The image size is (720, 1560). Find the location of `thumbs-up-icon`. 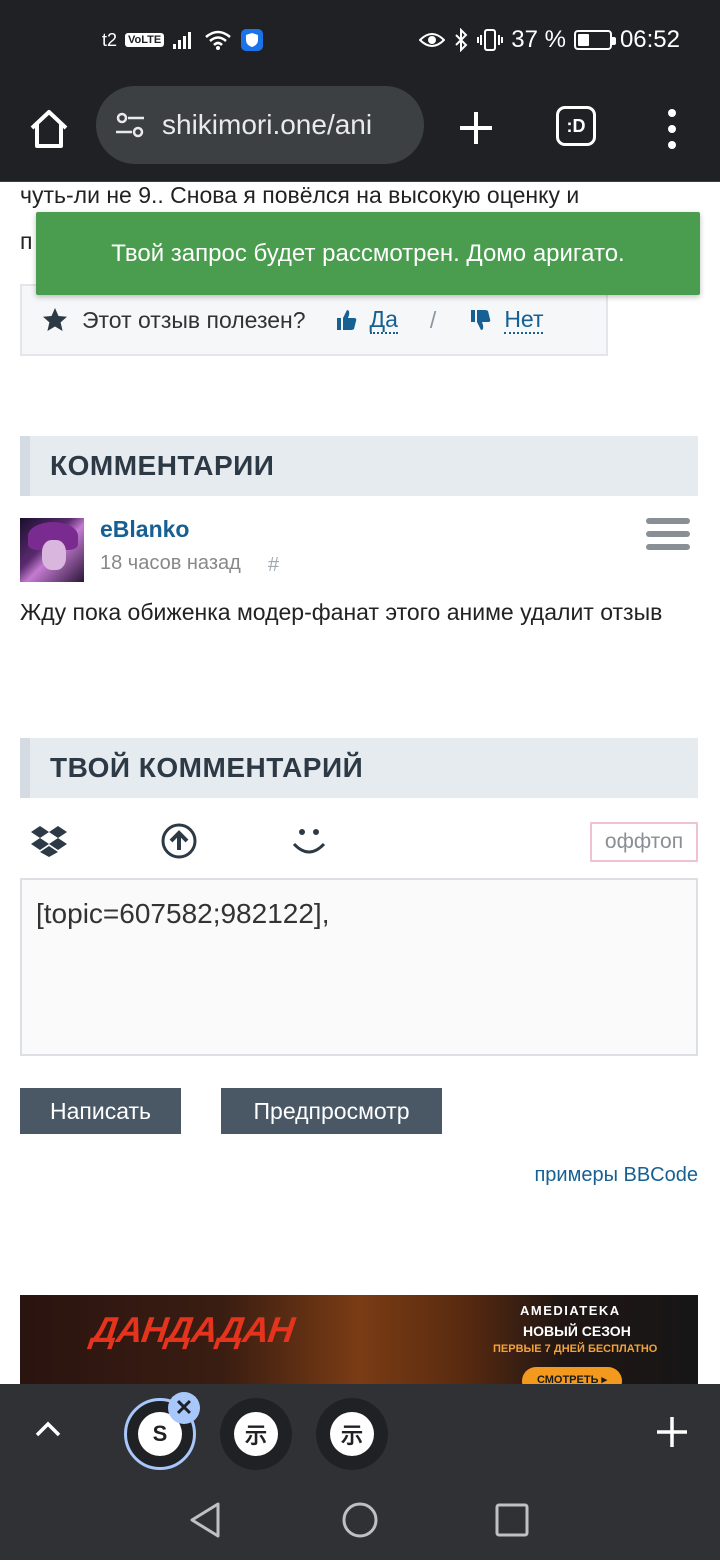

thumbs-up-icon is located at coordinates (347, 320).